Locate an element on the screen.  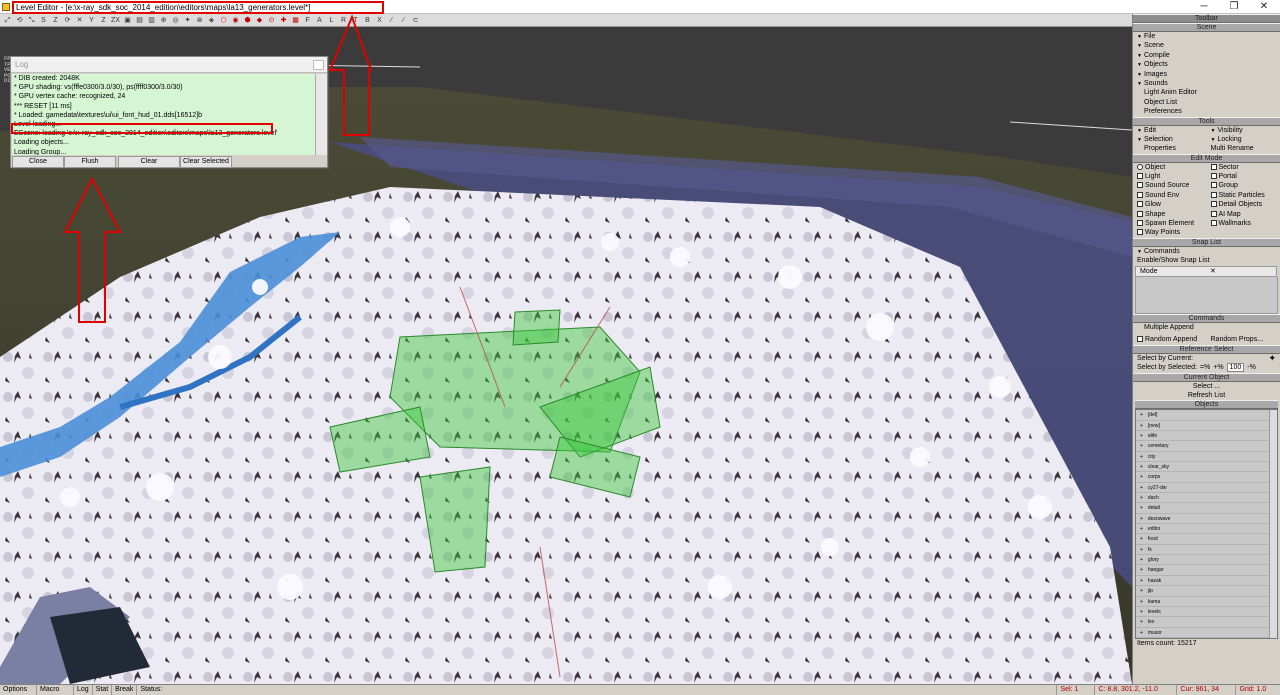
scene-menu-item: Light Anim Editor is located at coordinates (1206, 92).